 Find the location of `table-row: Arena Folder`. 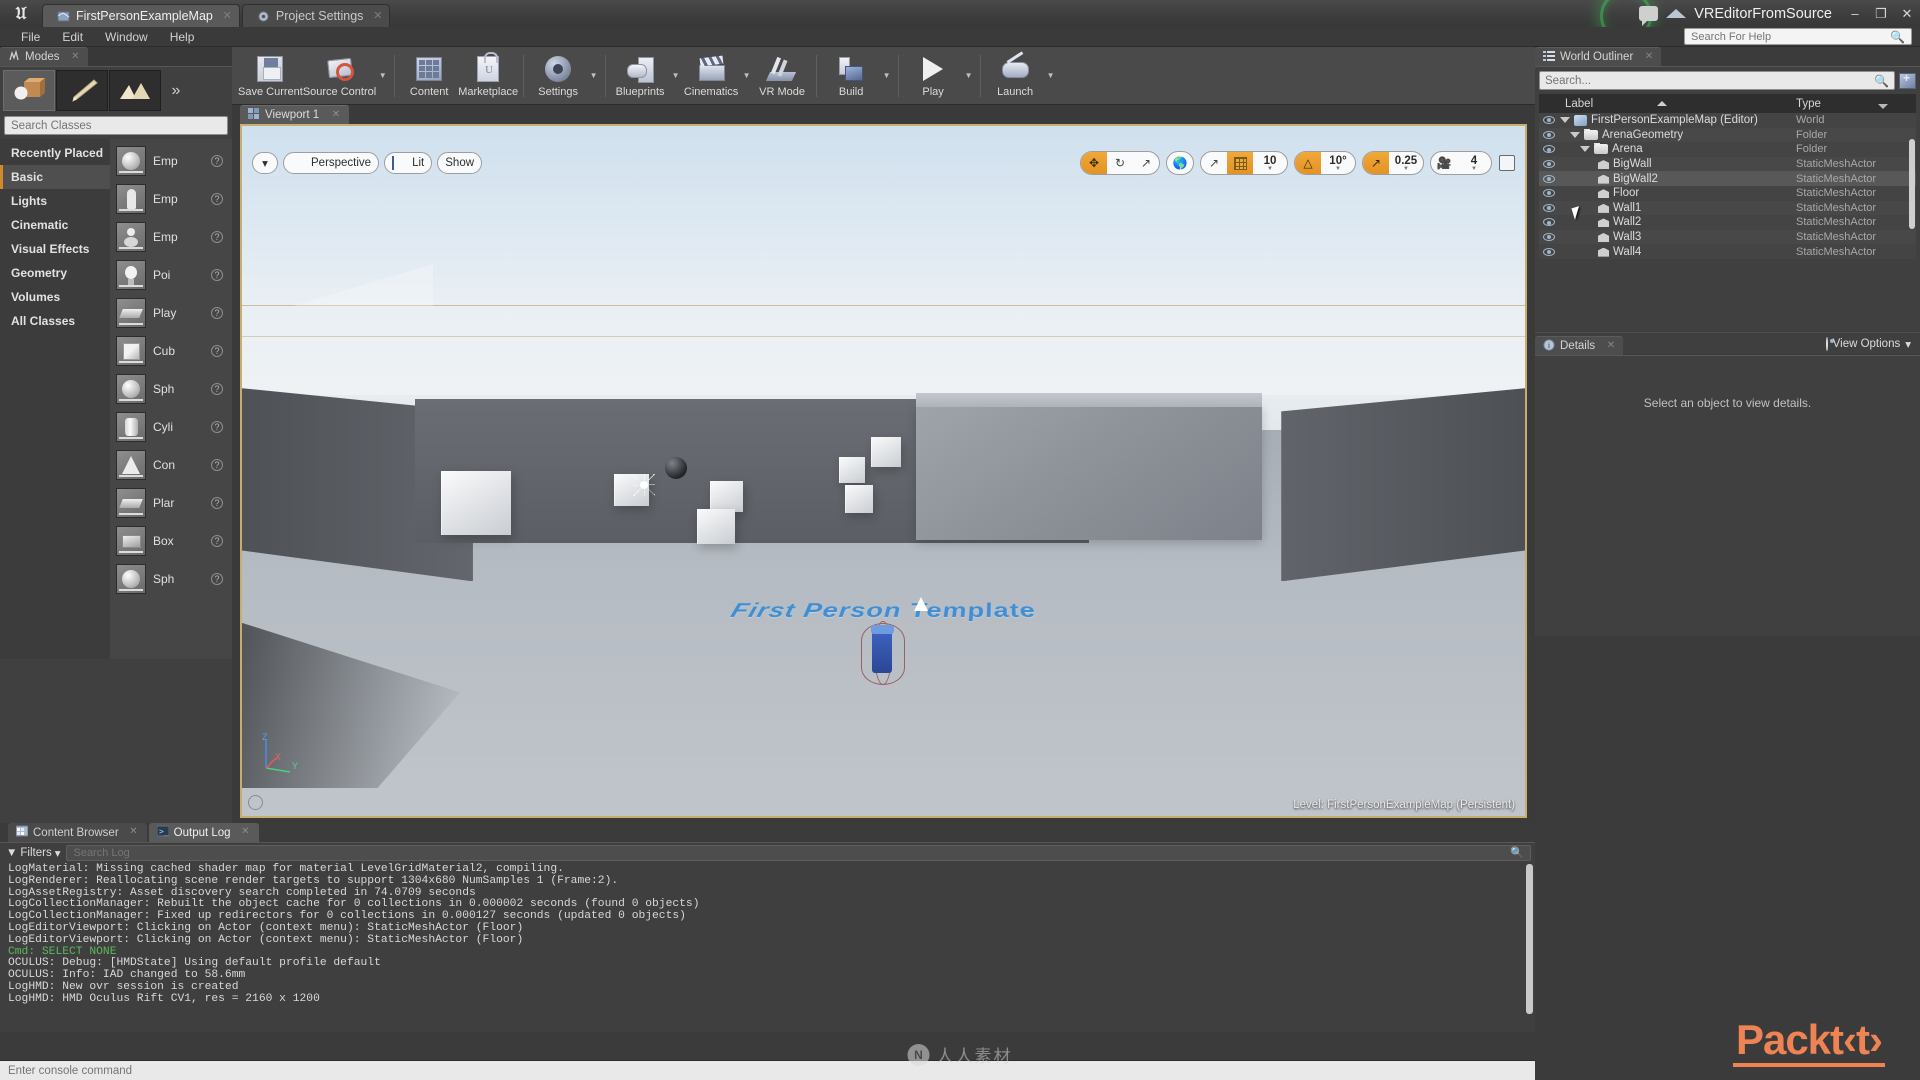

table-row: Arena Folder is located at coordinates (1727, 149).